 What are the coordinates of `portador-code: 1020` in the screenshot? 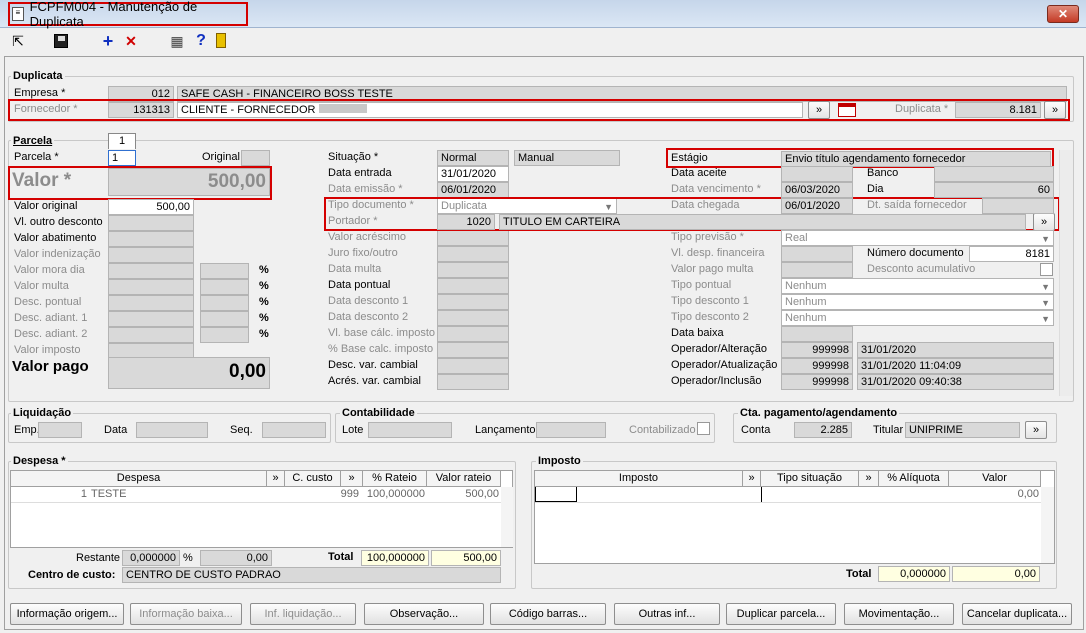 It's located at (466, 222).